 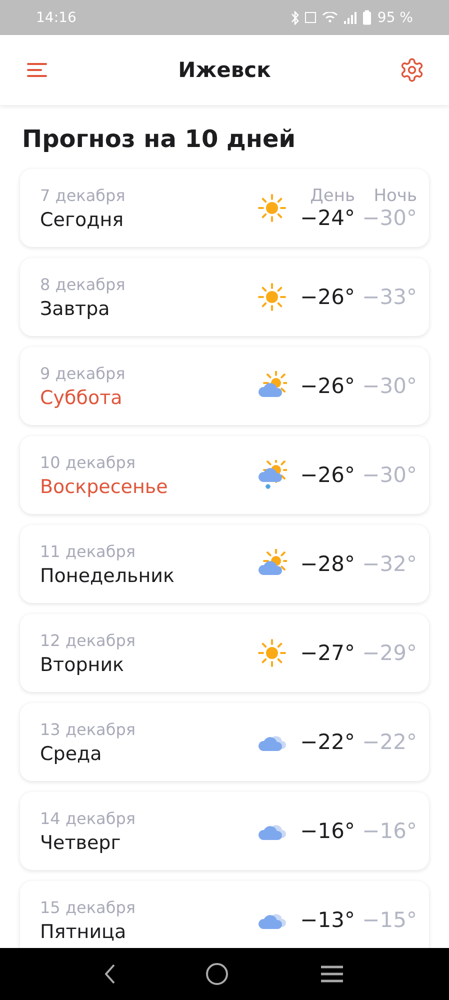 What do you see at coordinates (332, 974) in the screenshot?
I see `recent-apps-button` at bounding box center [332, 974].